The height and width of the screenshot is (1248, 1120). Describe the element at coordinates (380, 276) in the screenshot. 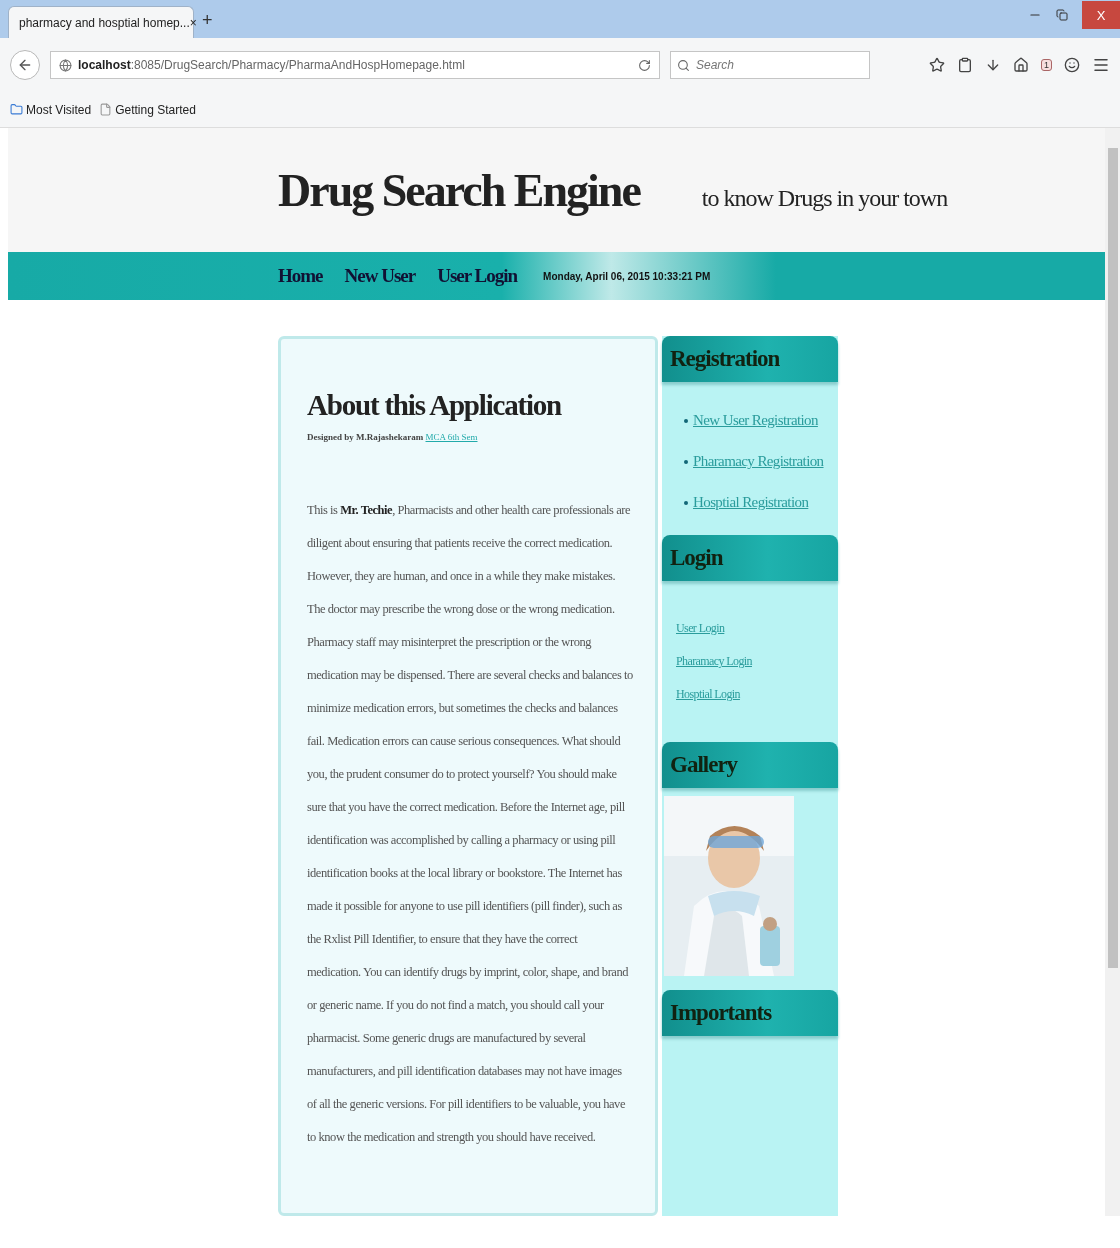

I see `nav-link: New User` at that location.